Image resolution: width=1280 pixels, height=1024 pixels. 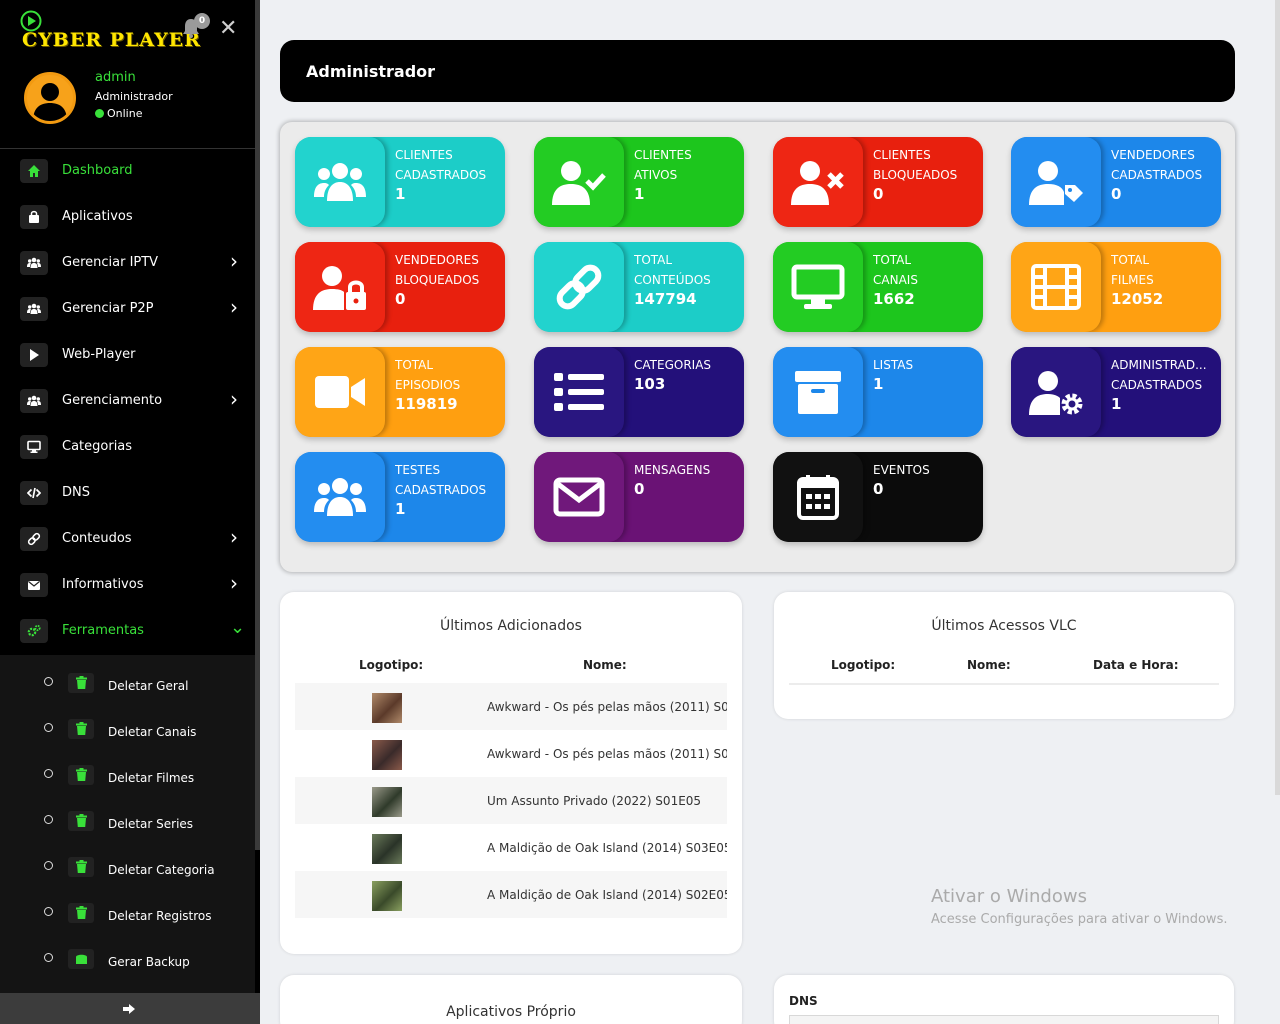 I want to click on stat-card-title: TOTAL EPISODIOS, so click(x=428, y=375).